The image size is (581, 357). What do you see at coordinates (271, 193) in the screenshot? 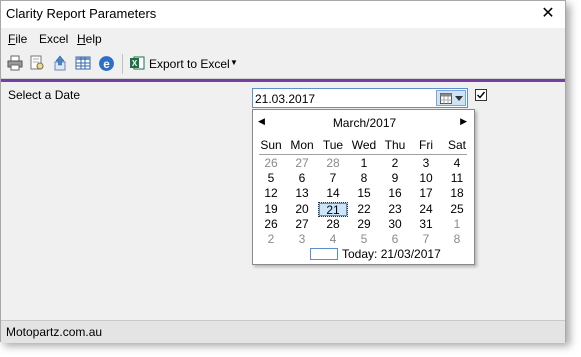
I see `calendar-day: 12` at bounding box center [271, 193].